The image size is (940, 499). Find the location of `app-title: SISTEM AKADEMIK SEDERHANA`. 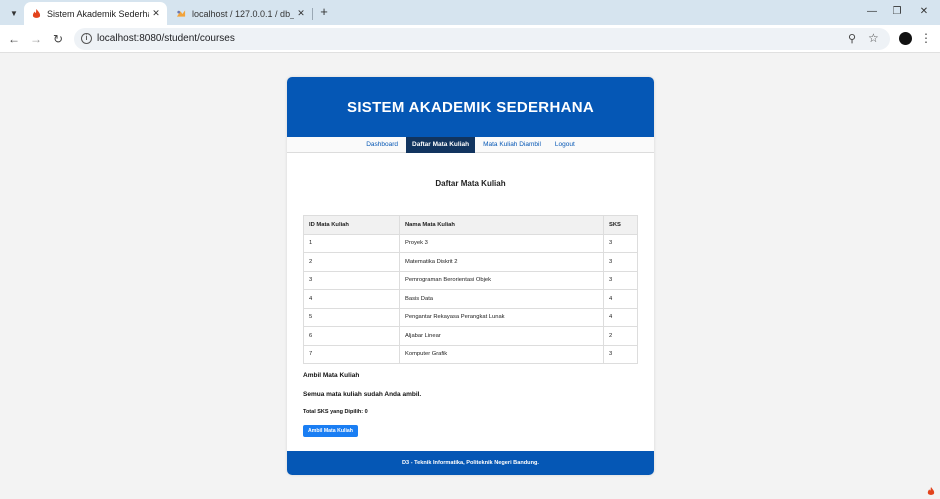

app-title: SISTEM AKADEMIK SEDERHANA is located at coordinates (470, 107).